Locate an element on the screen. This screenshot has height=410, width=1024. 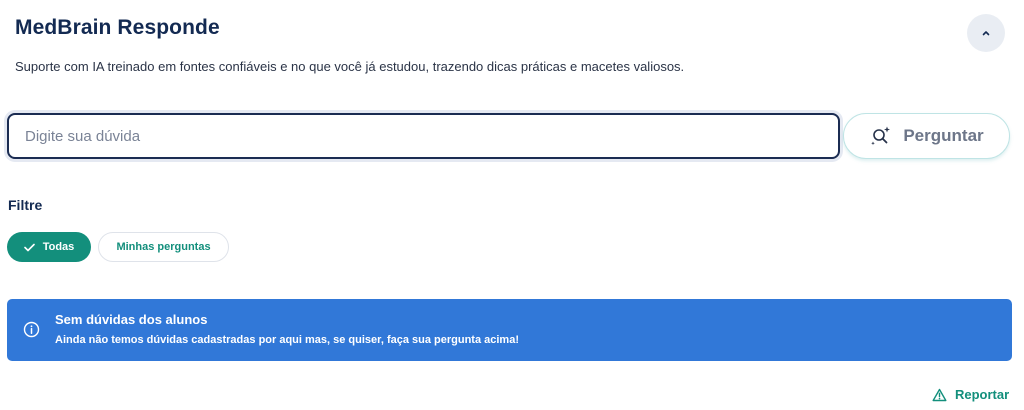
report-link: Reportar is located at coordinates (970, 394).